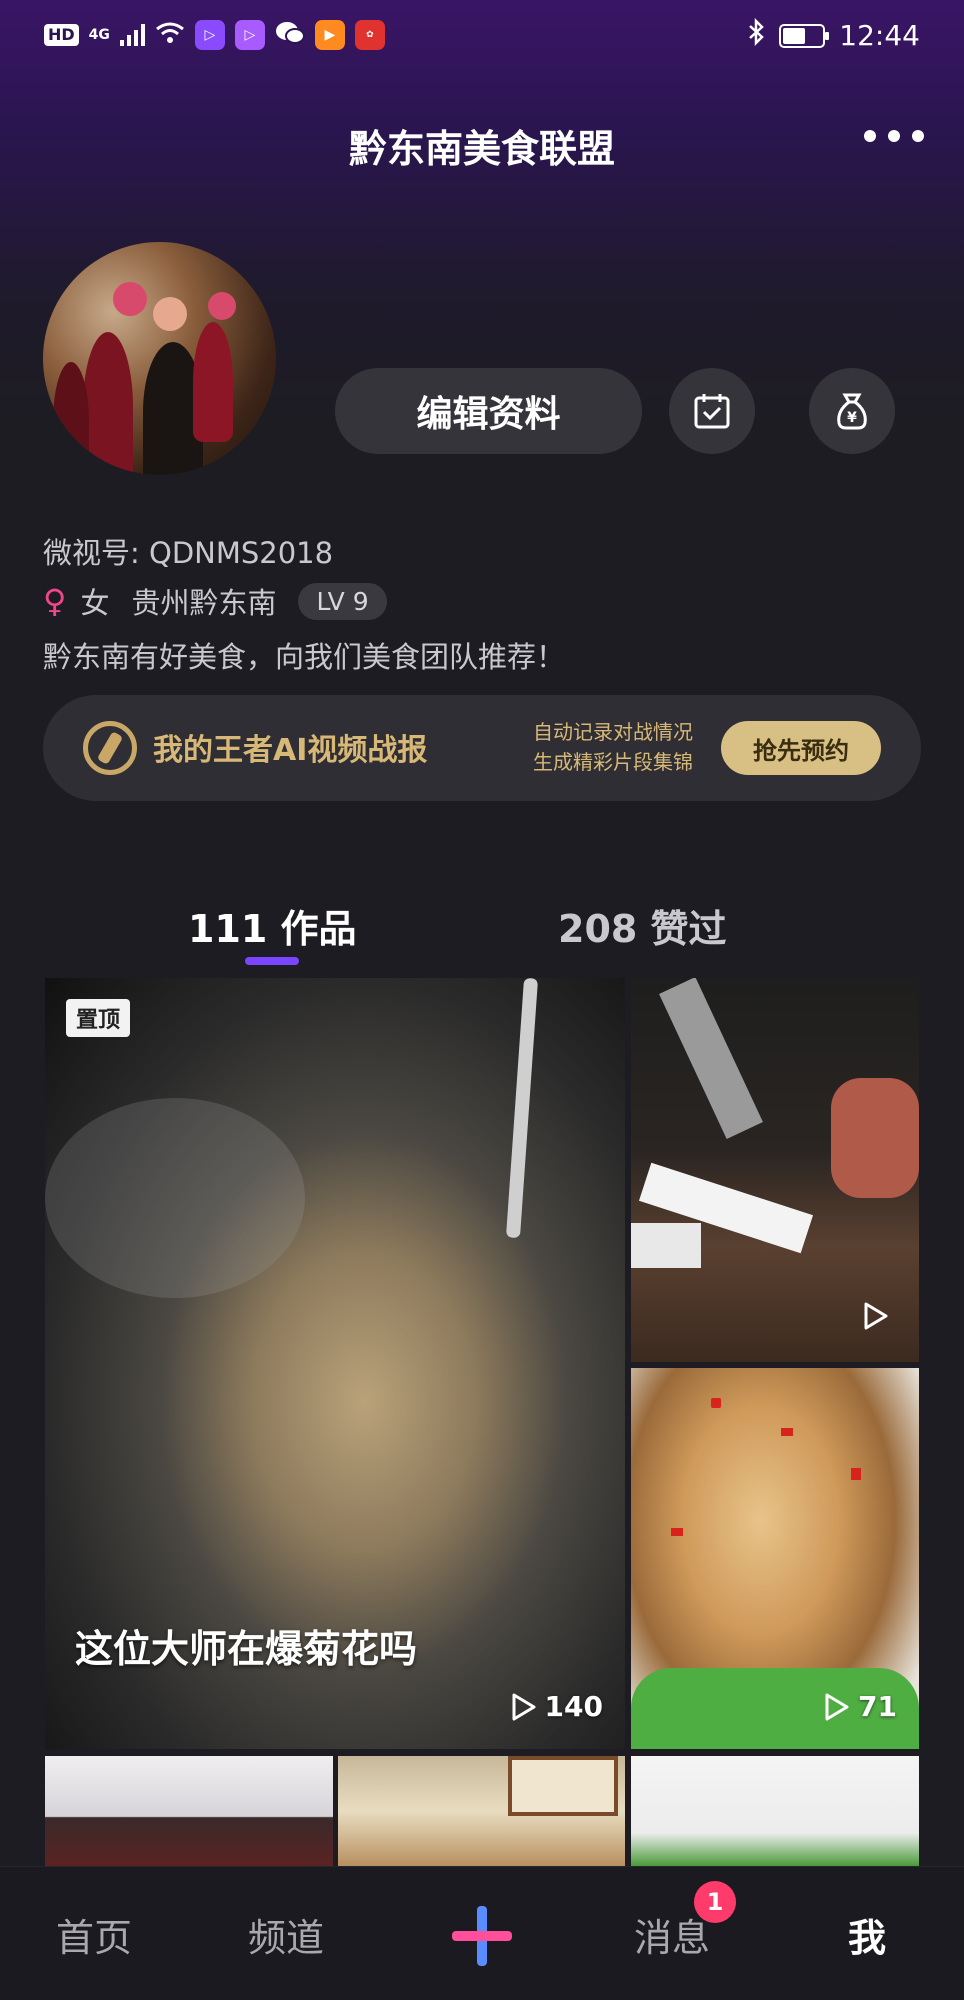  Describe the element at coordinates (482, 36) in the screenshot. I see `status-bar: HD 4G ▷ ▷ ▶ ✿ 12:44` at that location.